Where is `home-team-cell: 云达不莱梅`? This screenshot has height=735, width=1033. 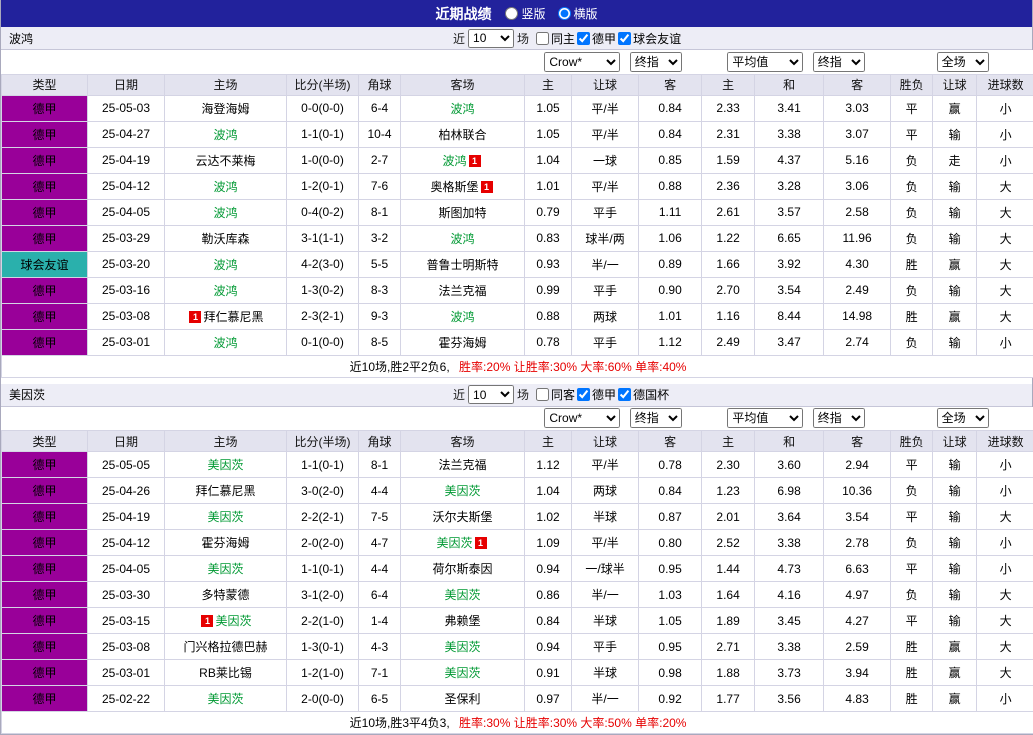 home-team-cell: 云达不莱梅 is located at coordinates (225, 160).